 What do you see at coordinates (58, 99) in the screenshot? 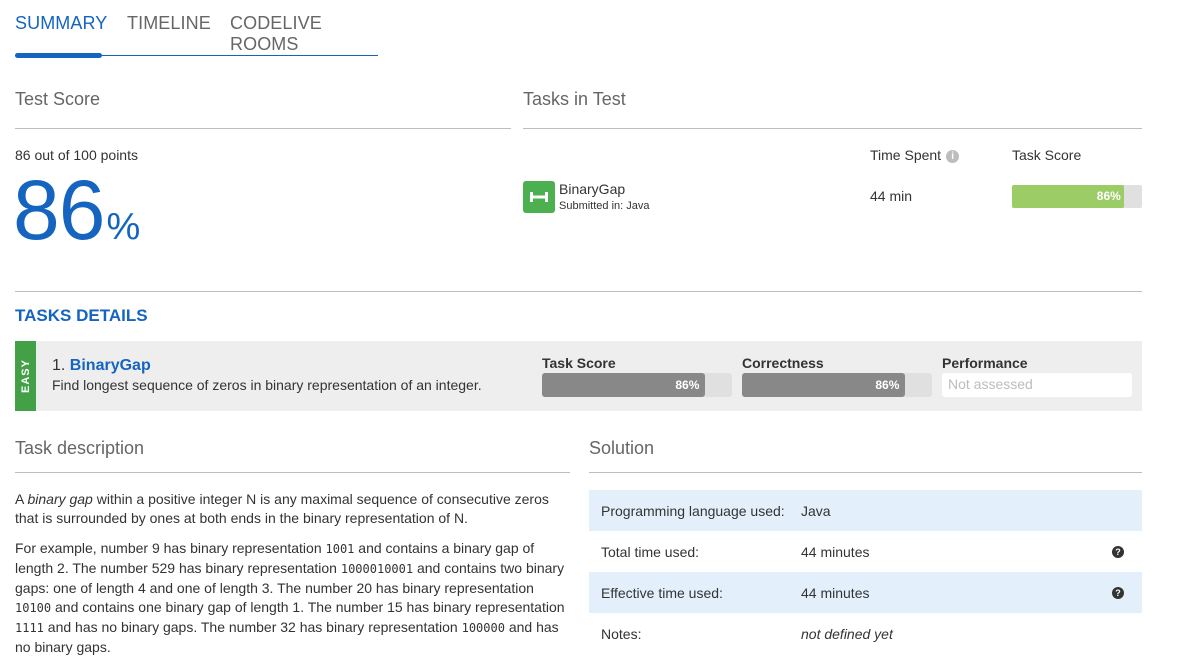
I see `test-score-title: Test Score` at bounding box center [58, 99].